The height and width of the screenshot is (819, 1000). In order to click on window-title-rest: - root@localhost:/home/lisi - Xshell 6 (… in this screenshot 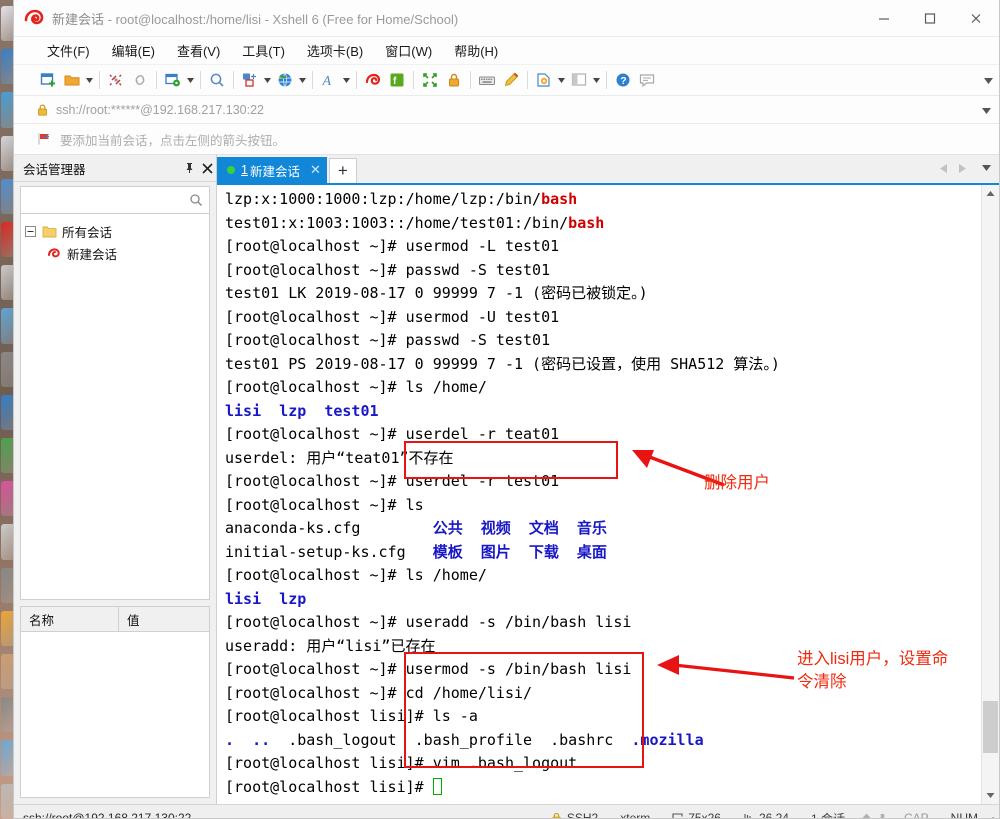, I will do `click(281, 19)`.